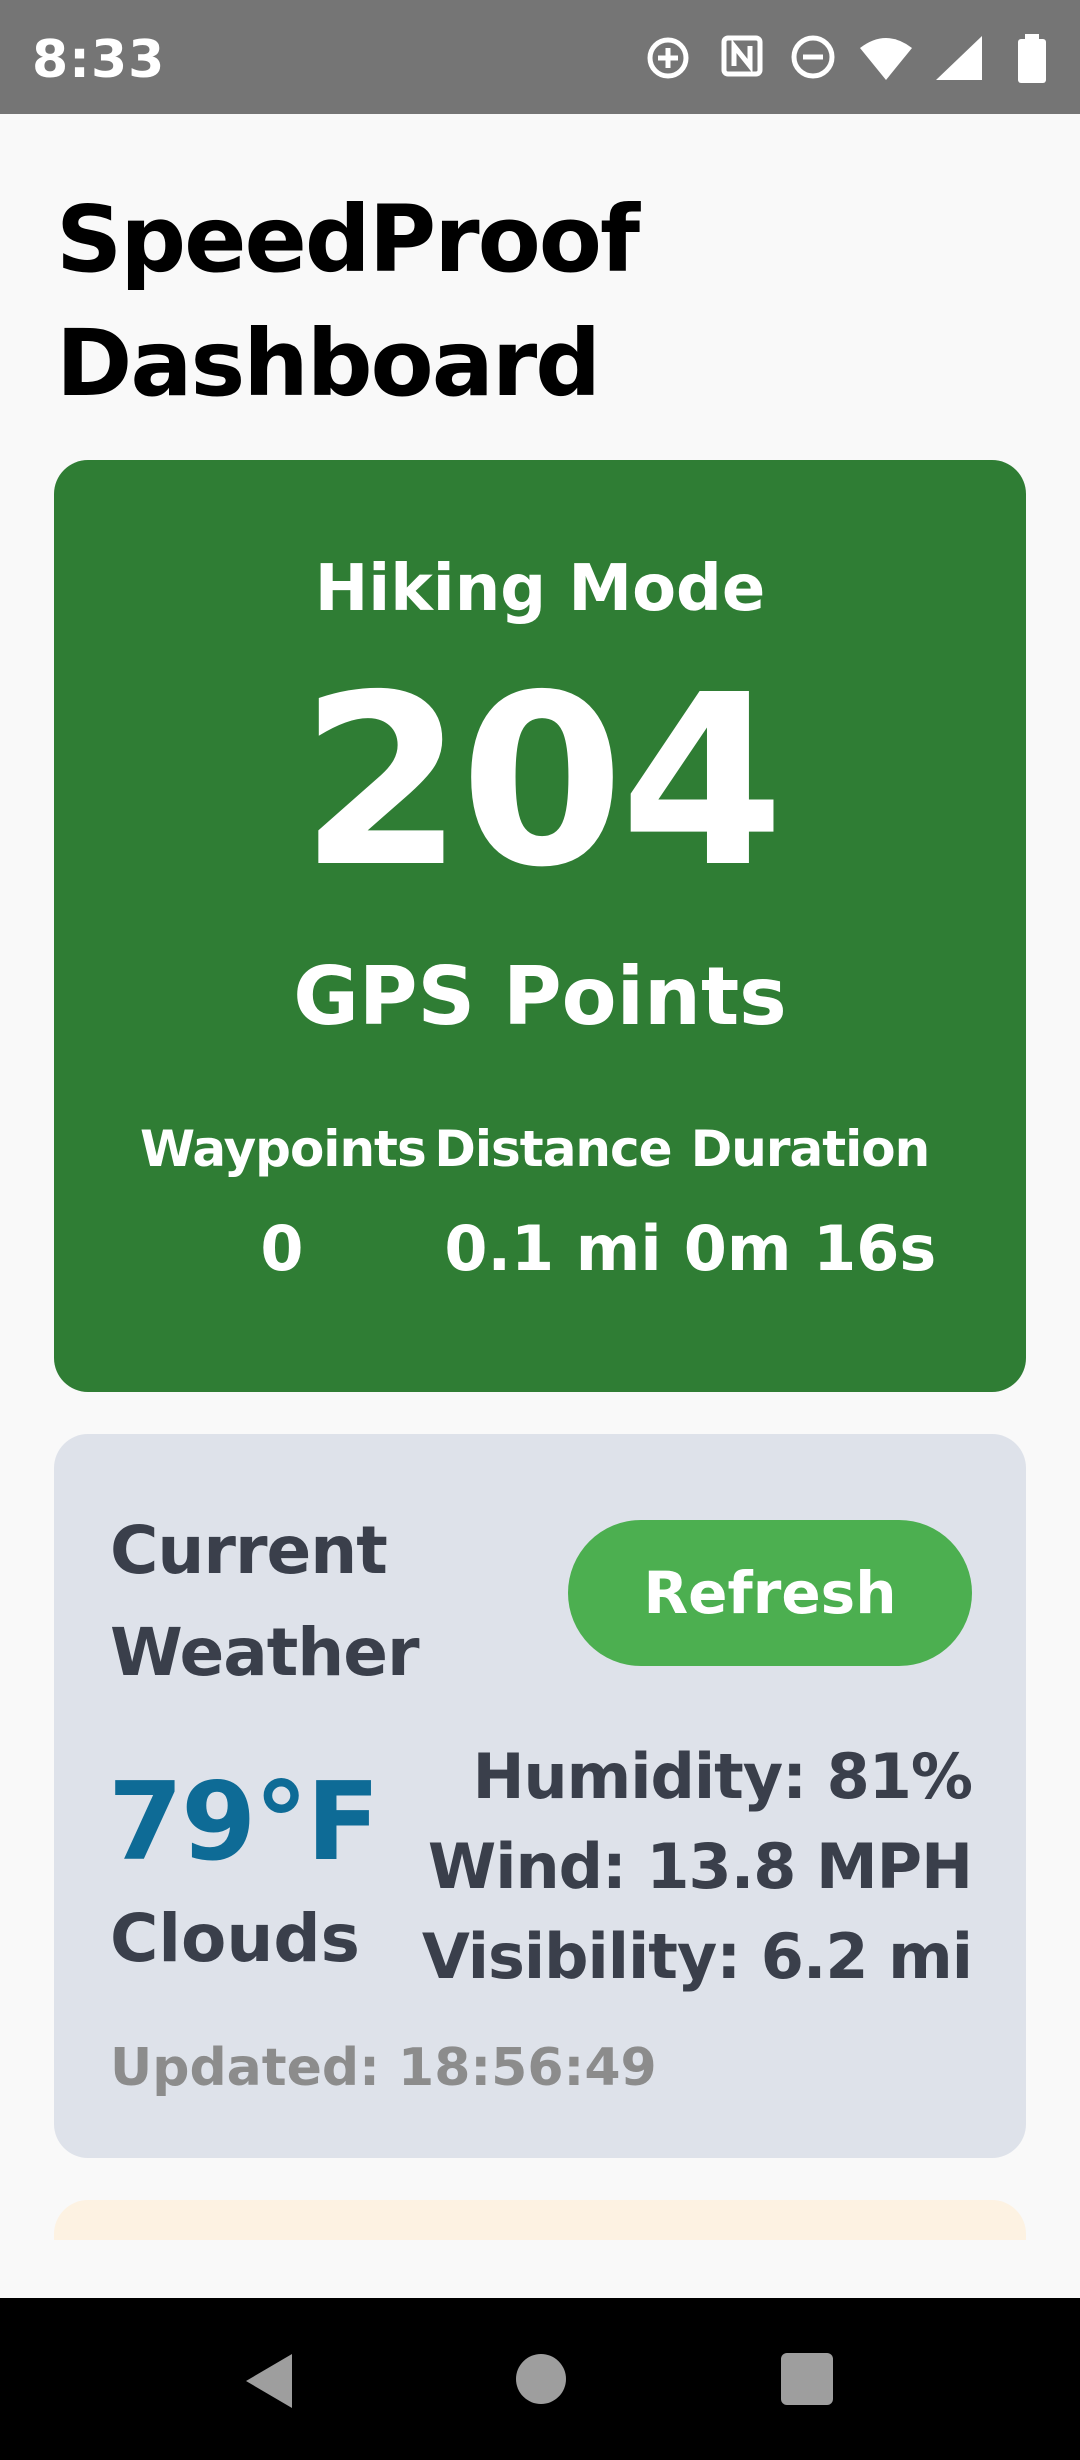  Describe the element at coordinates (540, 57) in the screenshot. I see `status-bar: 8:33` at that location.